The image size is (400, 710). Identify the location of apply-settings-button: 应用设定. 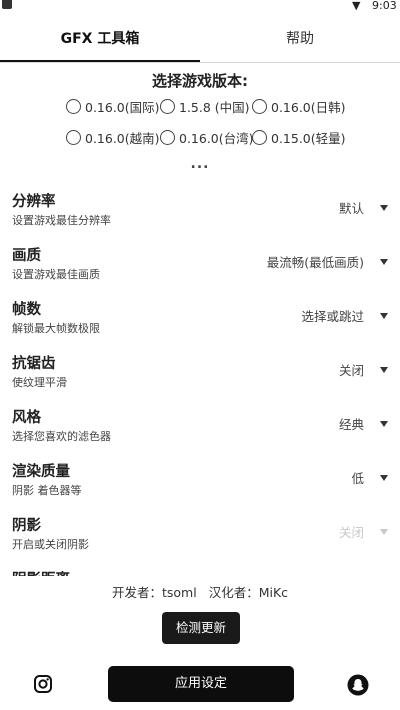
(201, 684).